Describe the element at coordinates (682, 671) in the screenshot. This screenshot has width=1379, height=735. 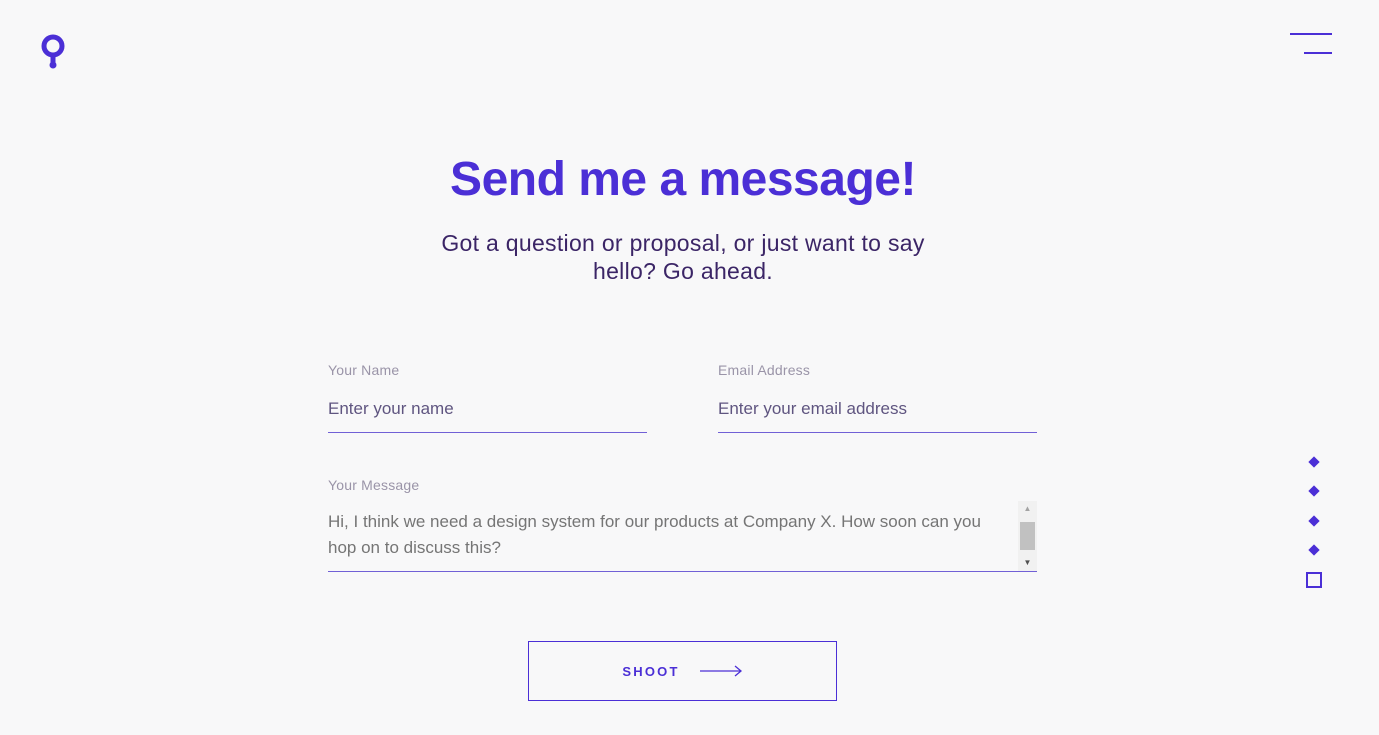
I see `submit-button: SHOOT` at that location.